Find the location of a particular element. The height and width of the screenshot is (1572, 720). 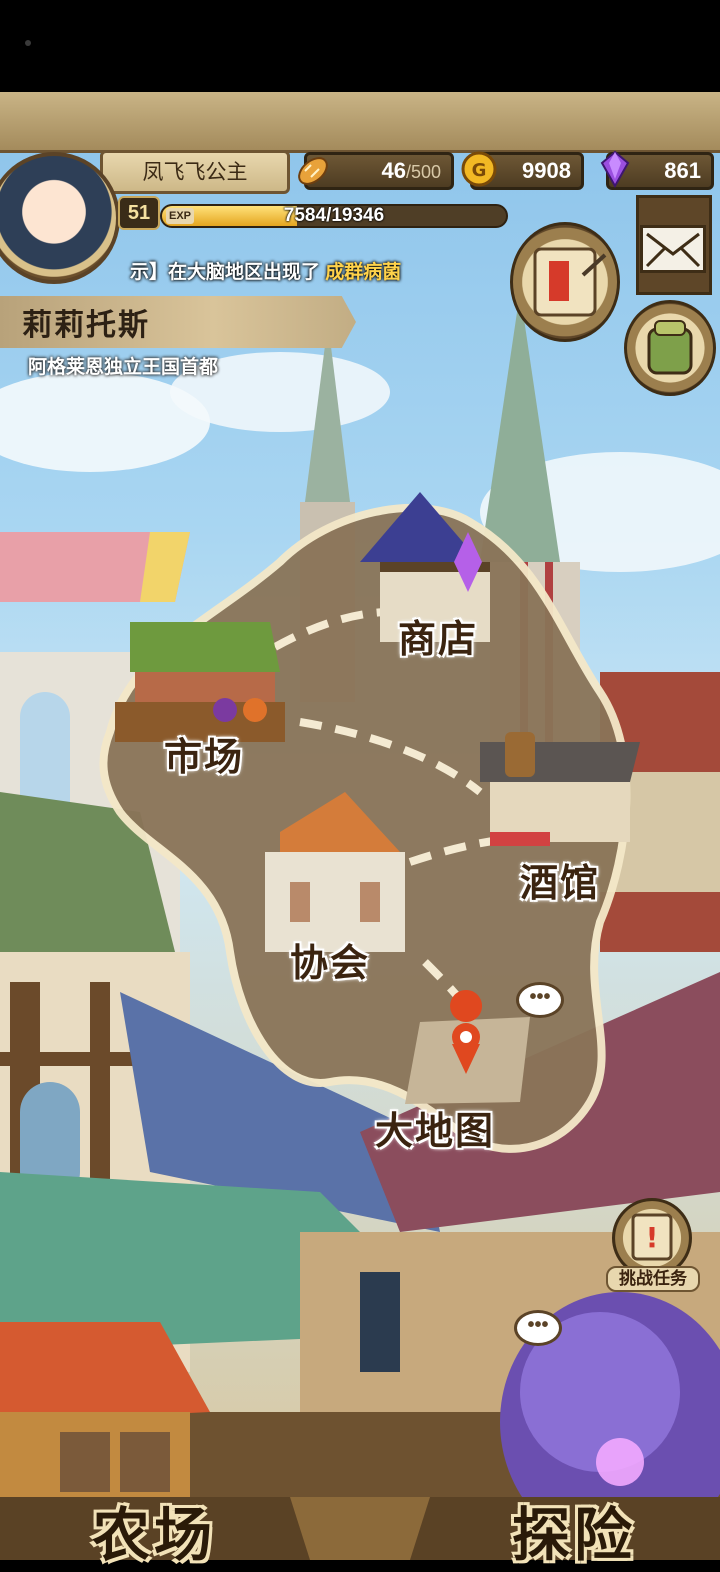

backpack-icon is located at coordinates (670, 347).